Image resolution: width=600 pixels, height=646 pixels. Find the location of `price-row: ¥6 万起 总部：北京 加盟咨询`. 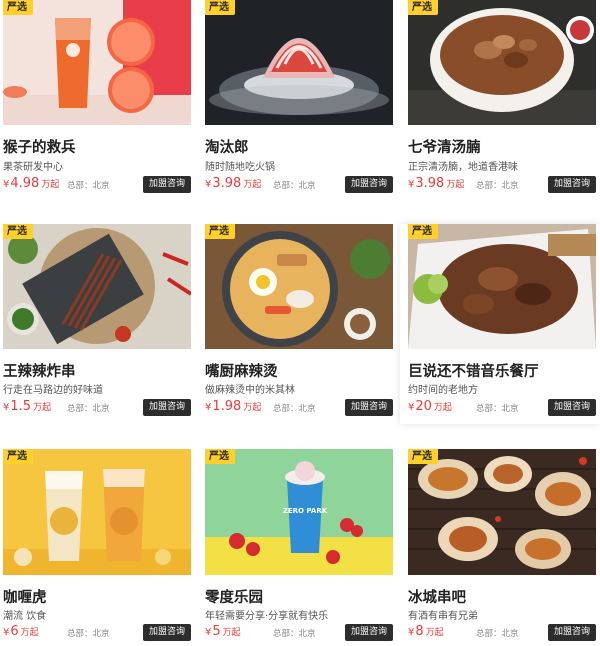

price-row: ¥6 万起 总部：北京 加盟咨询 is located at coordinates (97, 633).